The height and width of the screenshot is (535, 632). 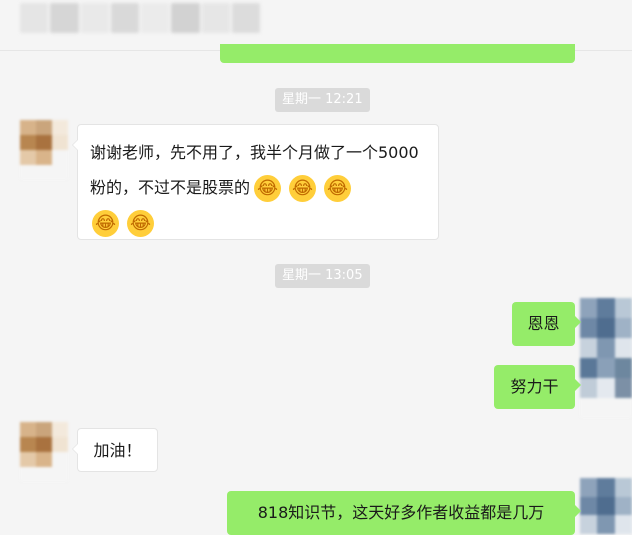 What do you see at coordinates (115, 450) in the screenshot?
I see `received-message: 加油！` at bounding box center [115, 450].